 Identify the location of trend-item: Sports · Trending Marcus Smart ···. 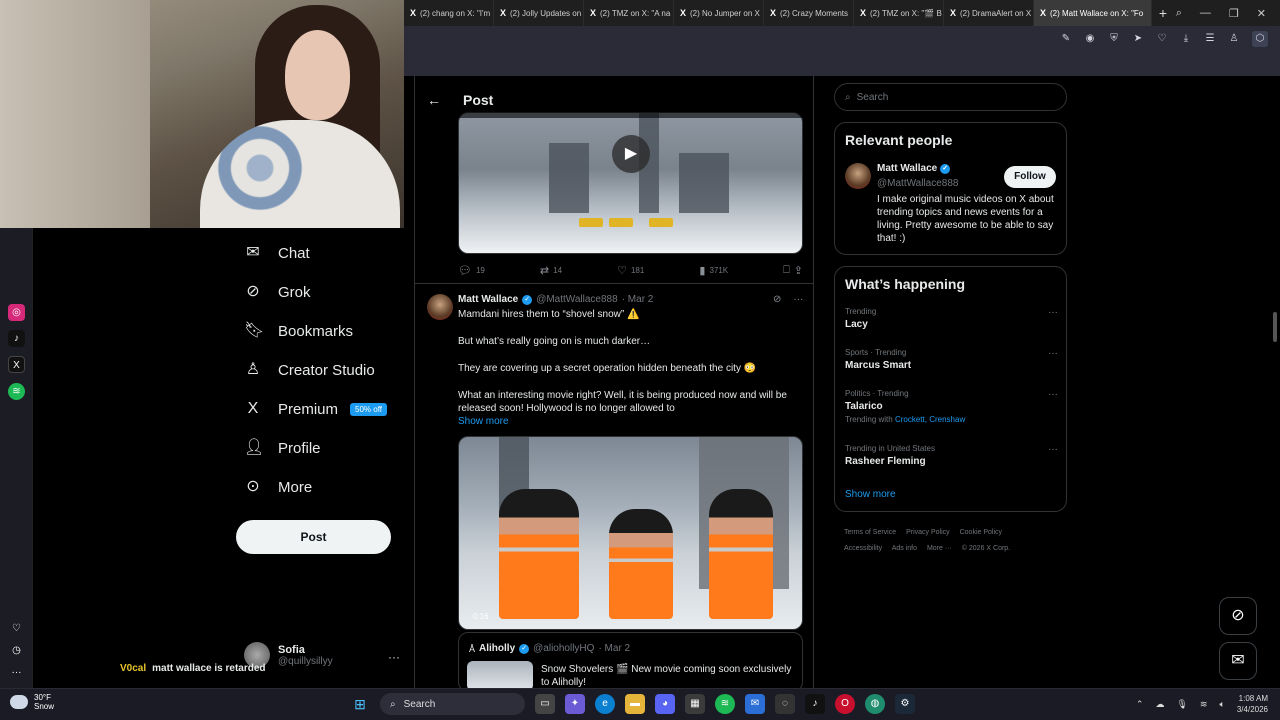
(951, 359).